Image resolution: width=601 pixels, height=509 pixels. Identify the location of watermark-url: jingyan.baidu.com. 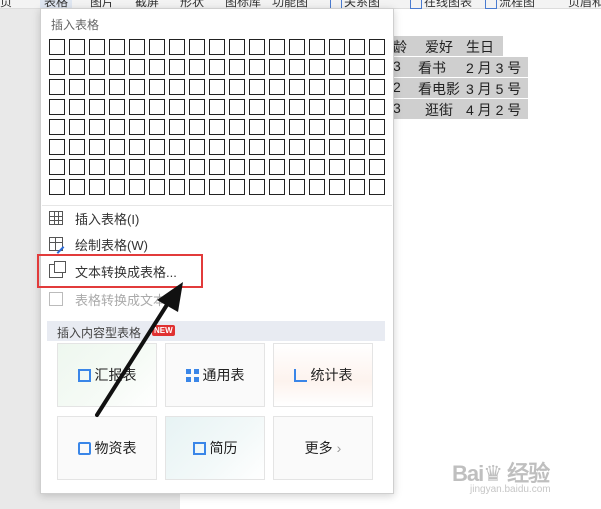
(510, 489).